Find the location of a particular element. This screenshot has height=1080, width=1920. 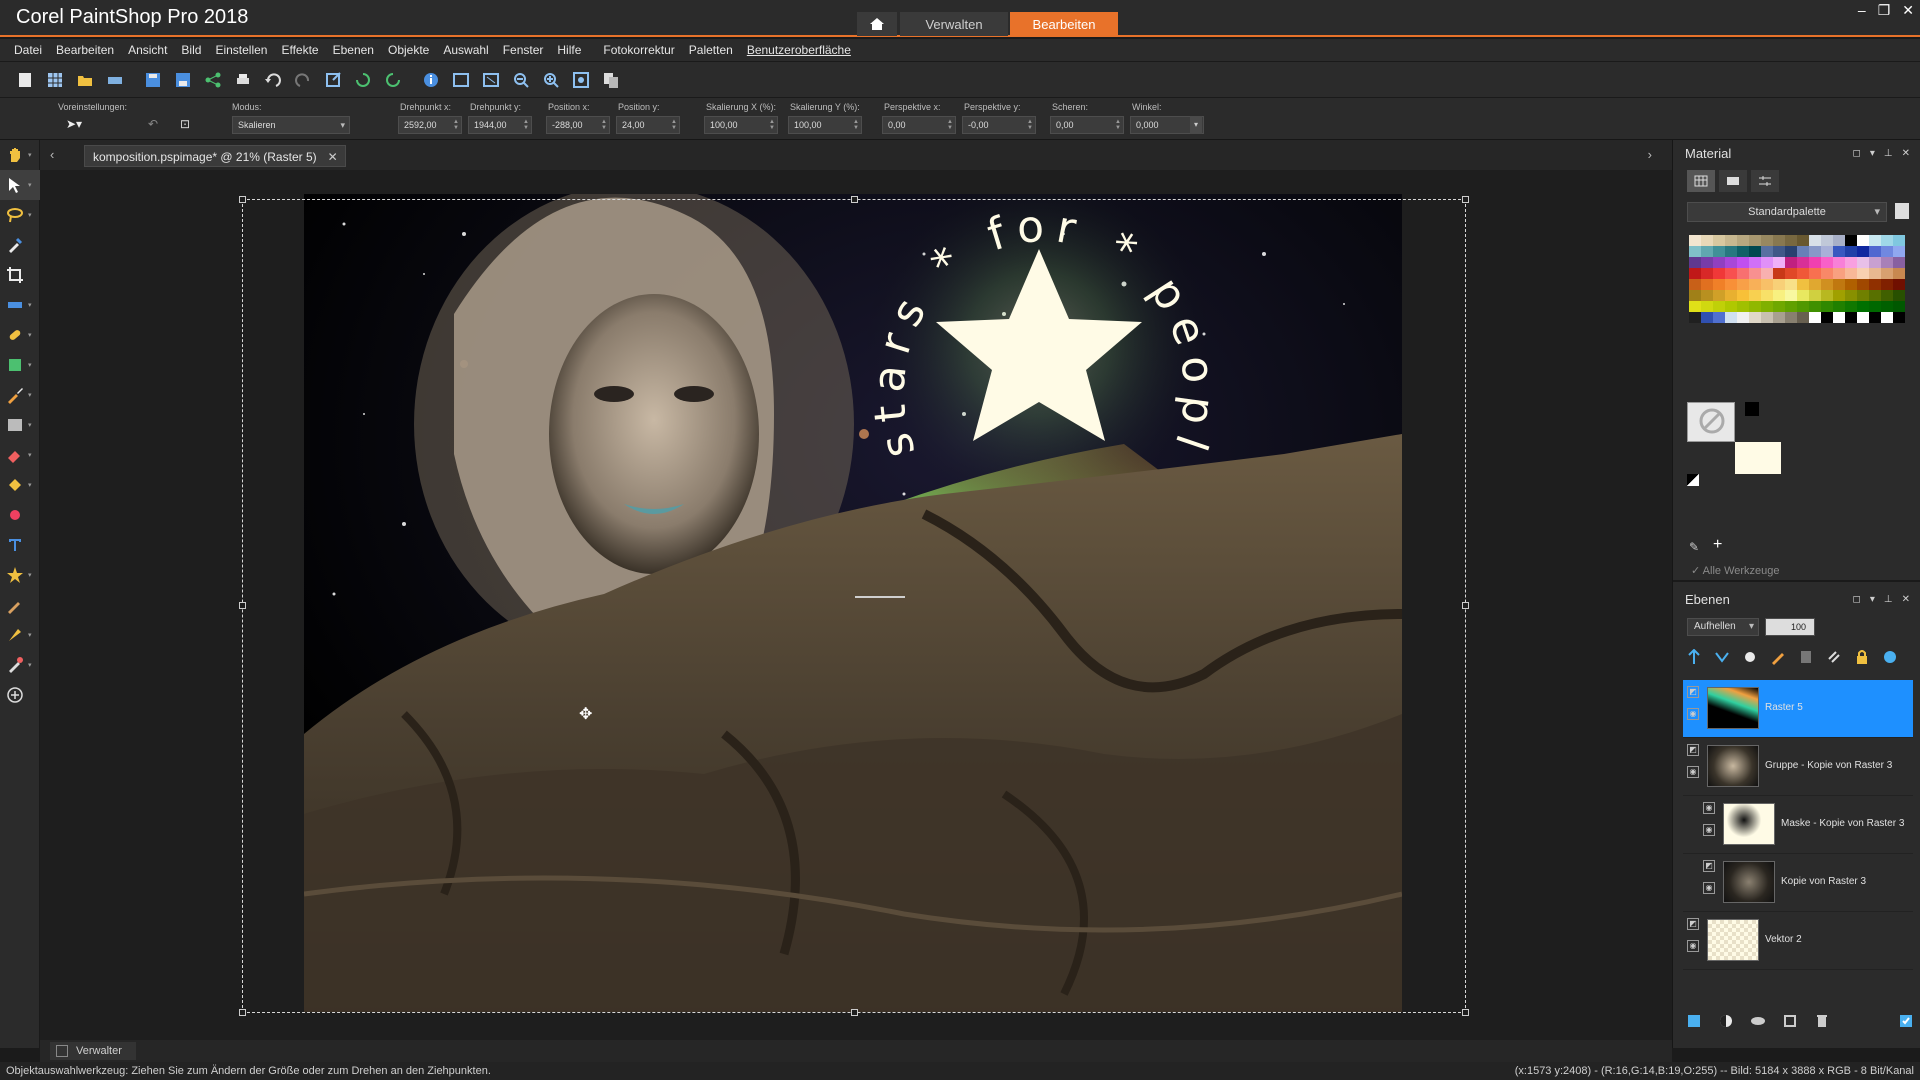

menu-bearbeiten: Bearbeiten is located at coordinates (85, 50).